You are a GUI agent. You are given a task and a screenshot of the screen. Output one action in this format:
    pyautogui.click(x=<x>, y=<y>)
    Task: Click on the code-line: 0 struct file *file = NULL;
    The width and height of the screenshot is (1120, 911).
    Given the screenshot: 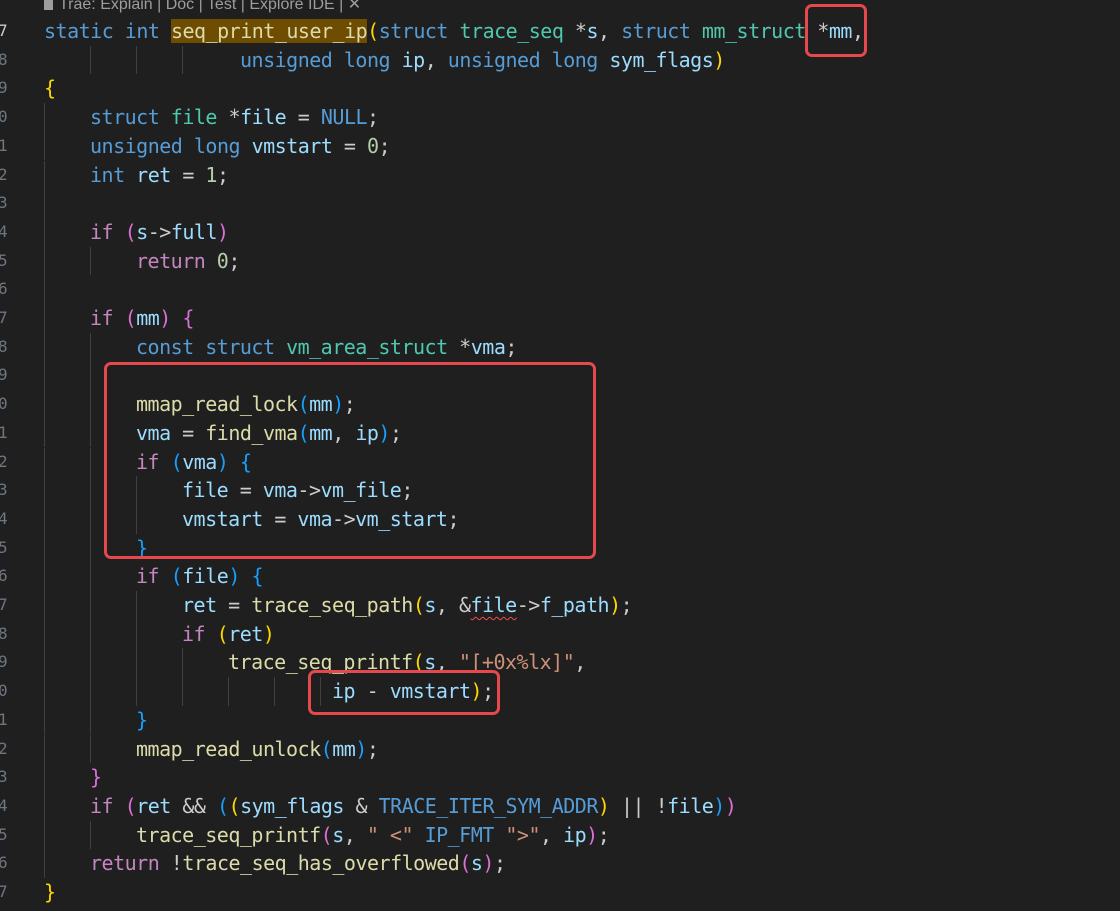 What is the action you would take?
    pyautogui.click(x=560, y=117)
    